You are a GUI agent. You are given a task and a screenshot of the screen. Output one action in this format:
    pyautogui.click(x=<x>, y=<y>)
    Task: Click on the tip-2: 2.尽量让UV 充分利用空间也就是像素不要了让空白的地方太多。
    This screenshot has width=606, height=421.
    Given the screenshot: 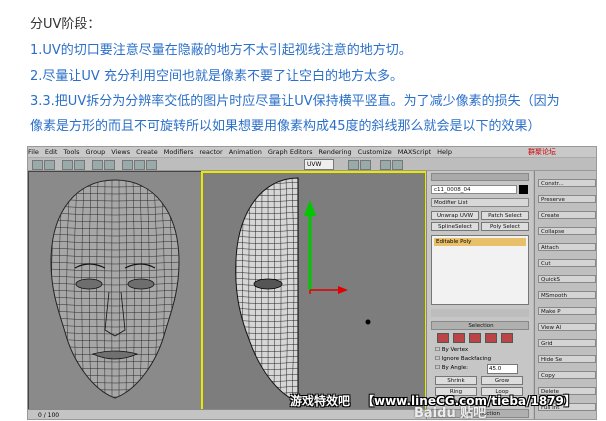 What is the action you would take?
    pyautogui.click(x=216, y=76)
    